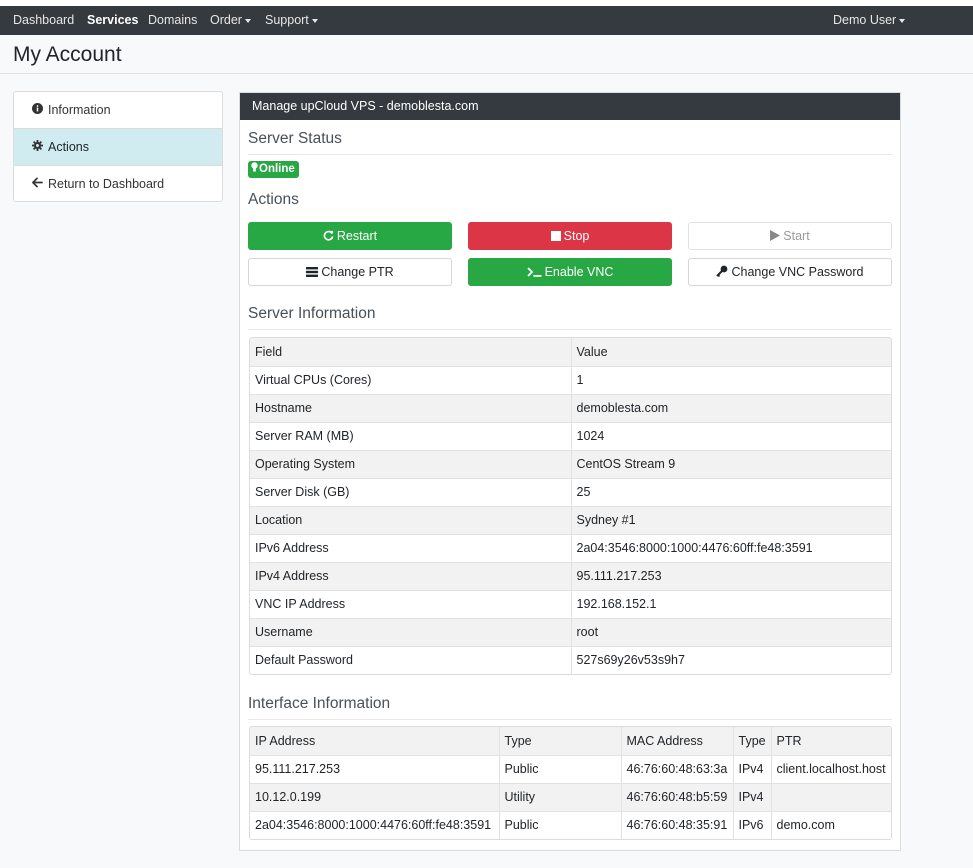 The image size is (973, 868). I want to click on table-header-cell: Type, so click(752, 741).